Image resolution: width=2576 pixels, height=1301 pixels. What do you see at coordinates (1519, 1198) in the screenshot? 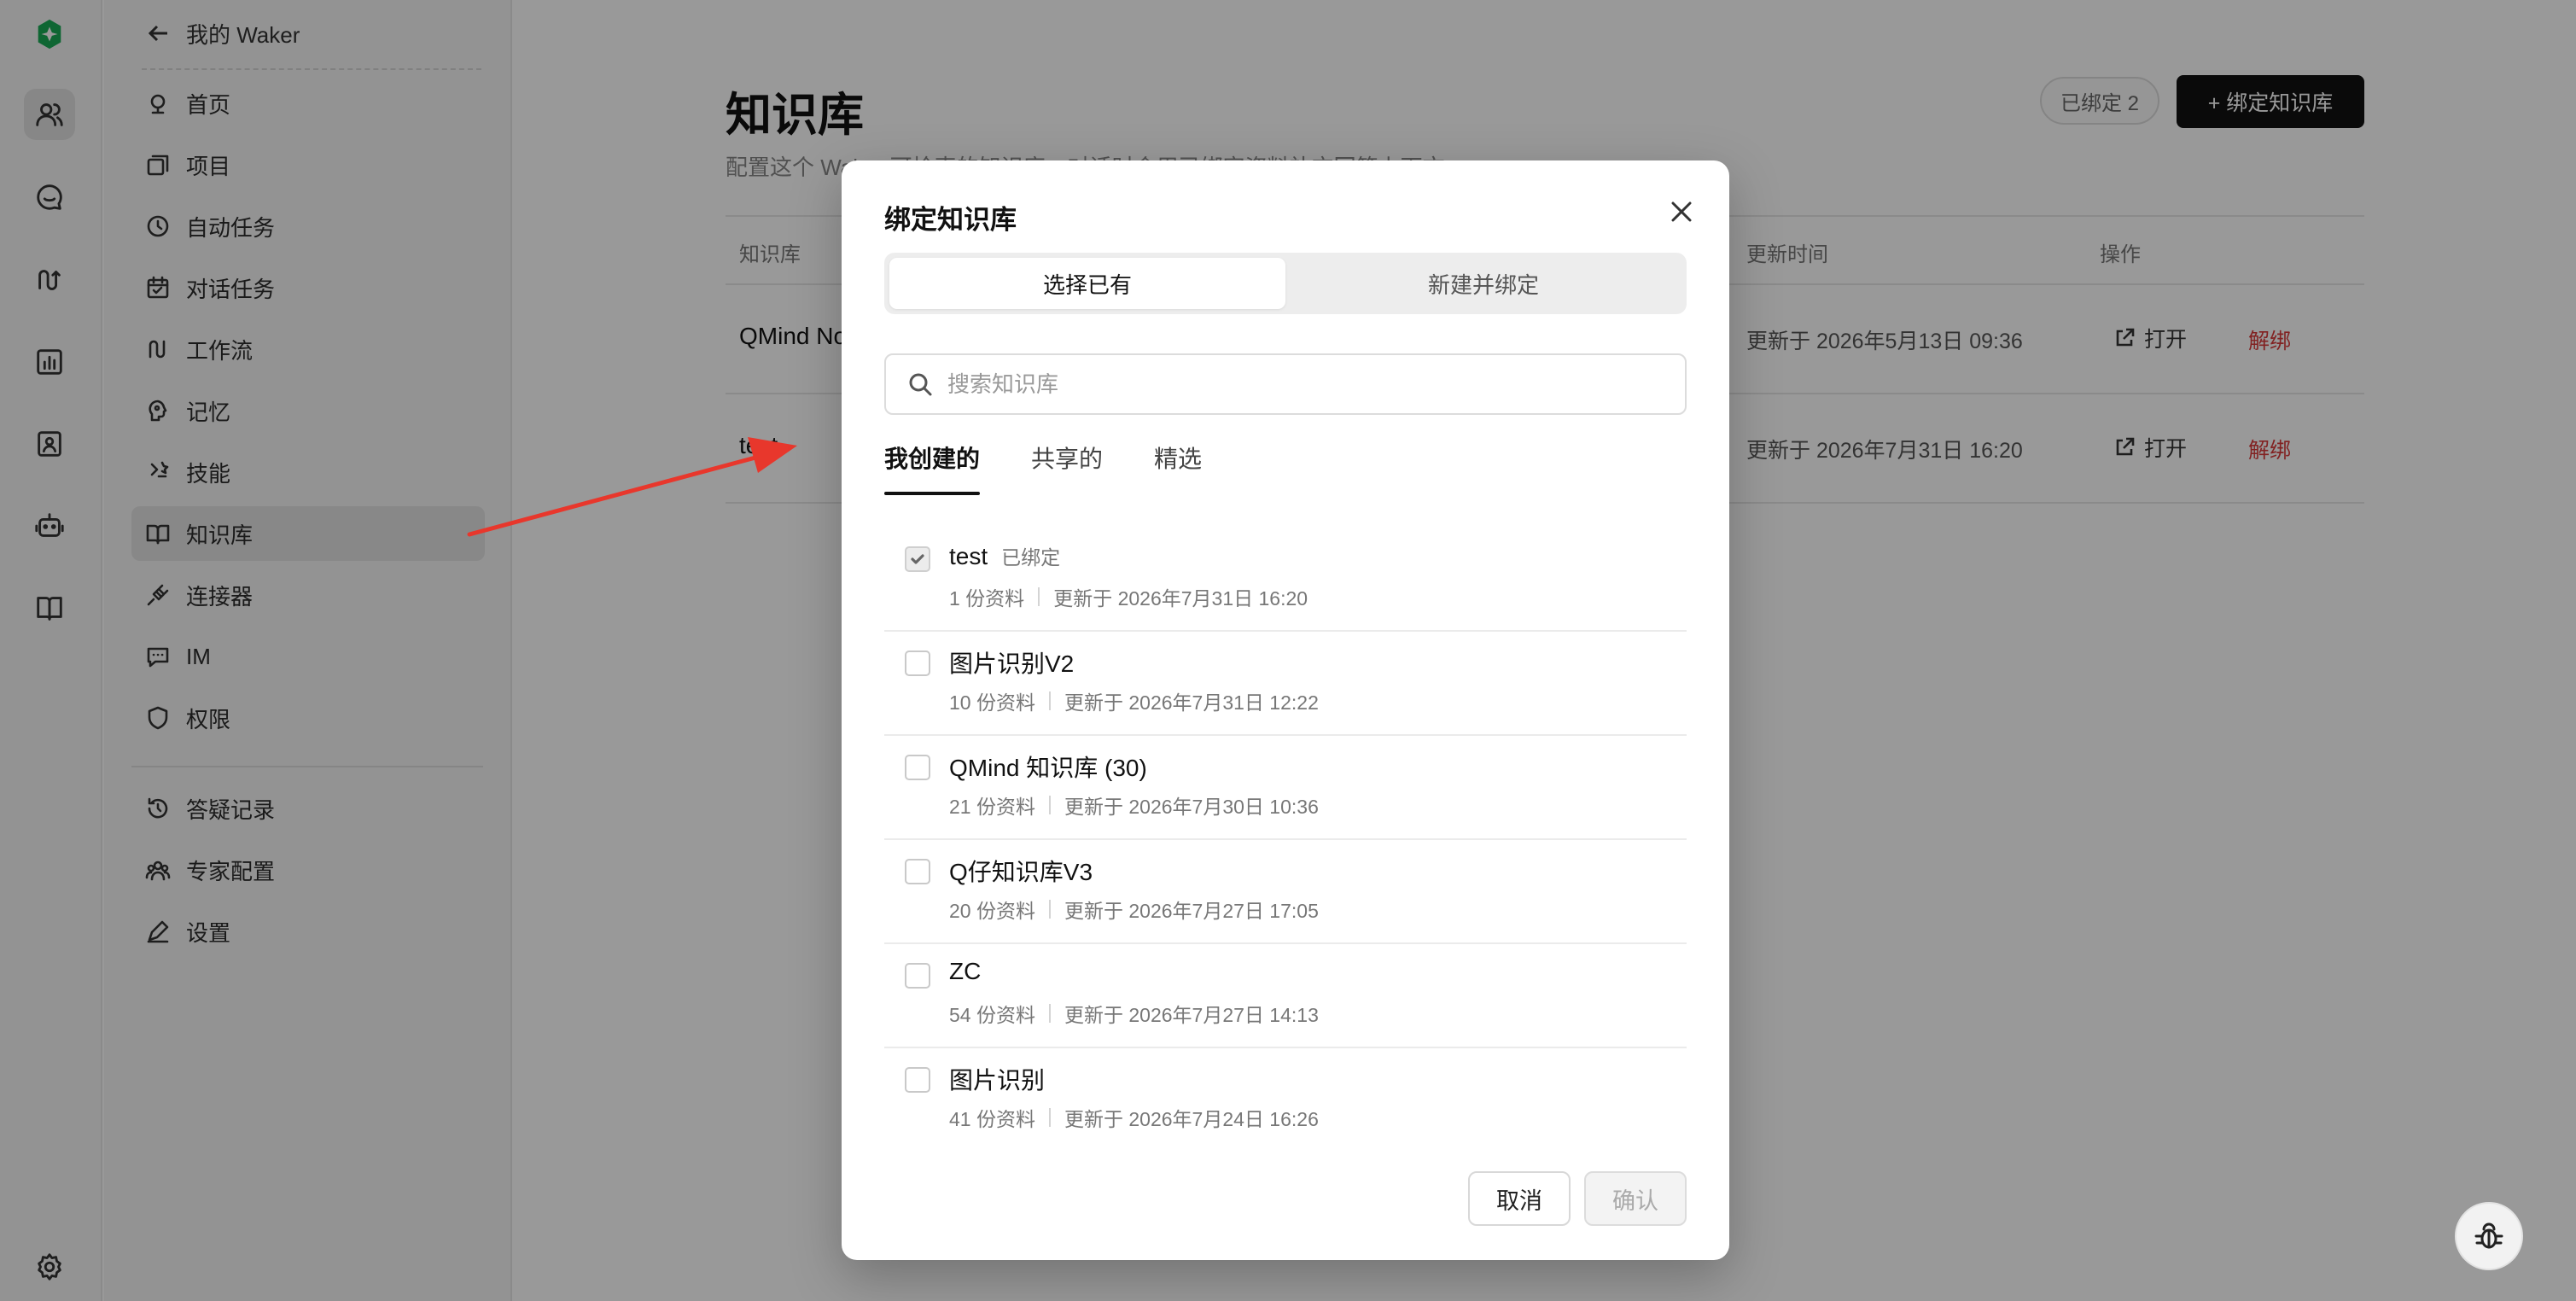
I see `cancel-button: 取消` at bounding box center [1519, 1198].